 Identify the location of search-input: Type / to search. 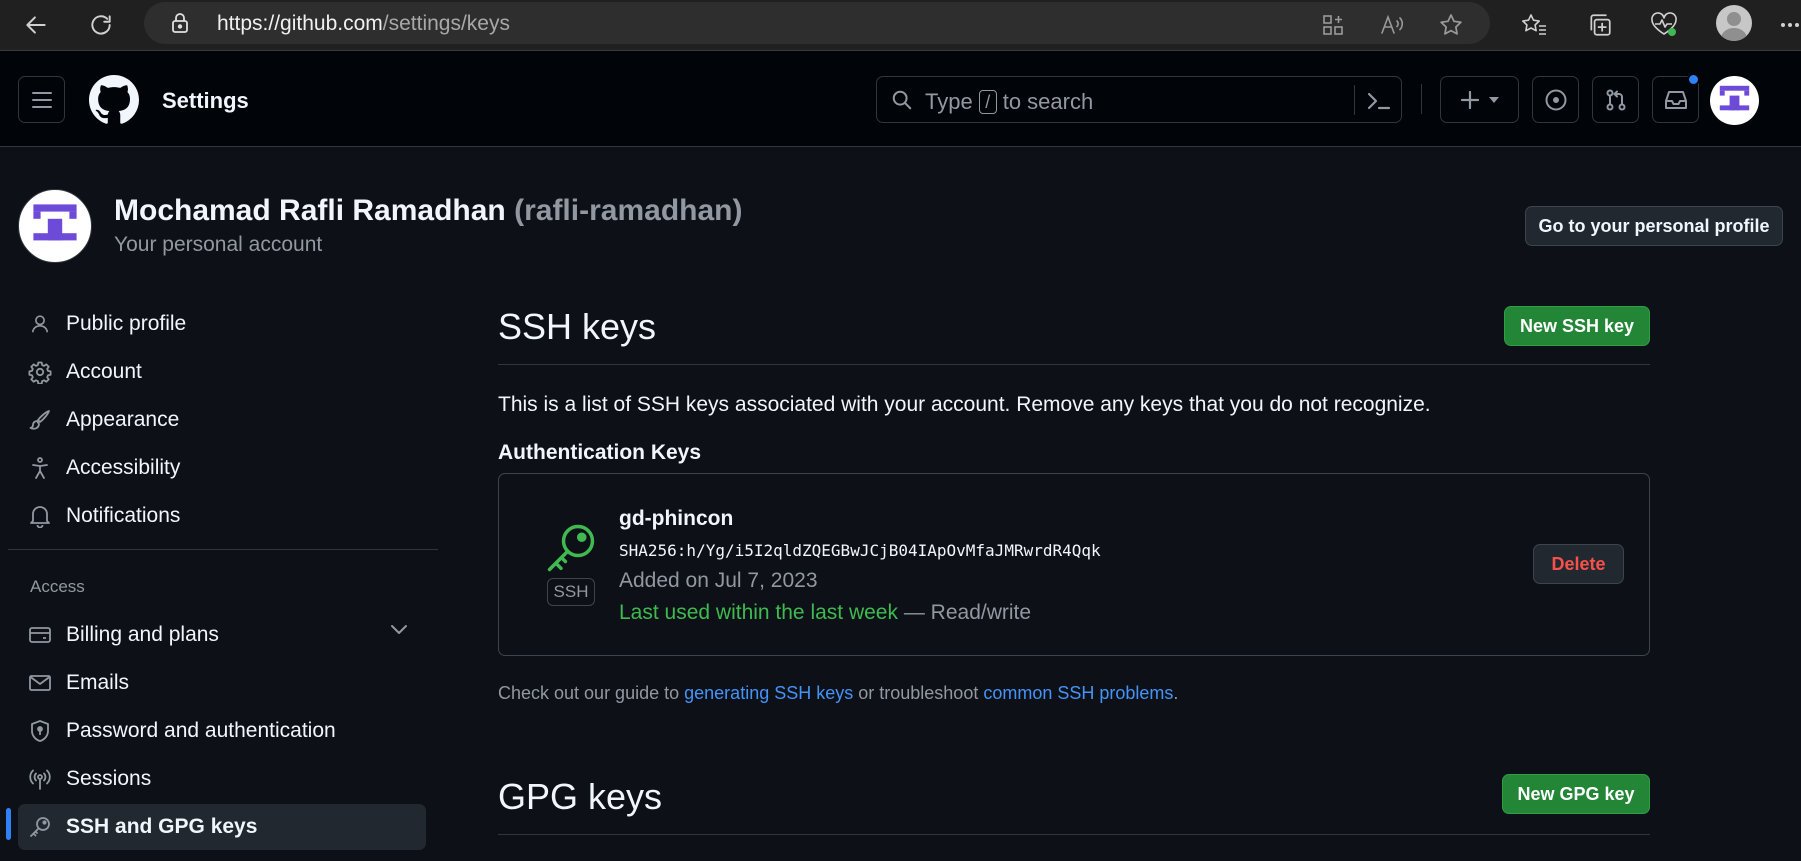
(1139, 99).